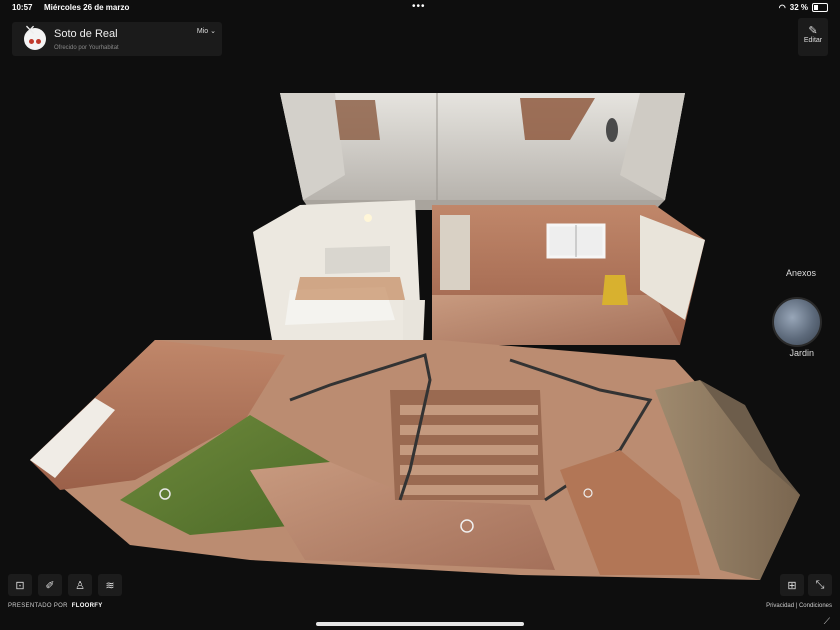 The image size is (840, 630). I want to click on living-room, so click(568, 275).